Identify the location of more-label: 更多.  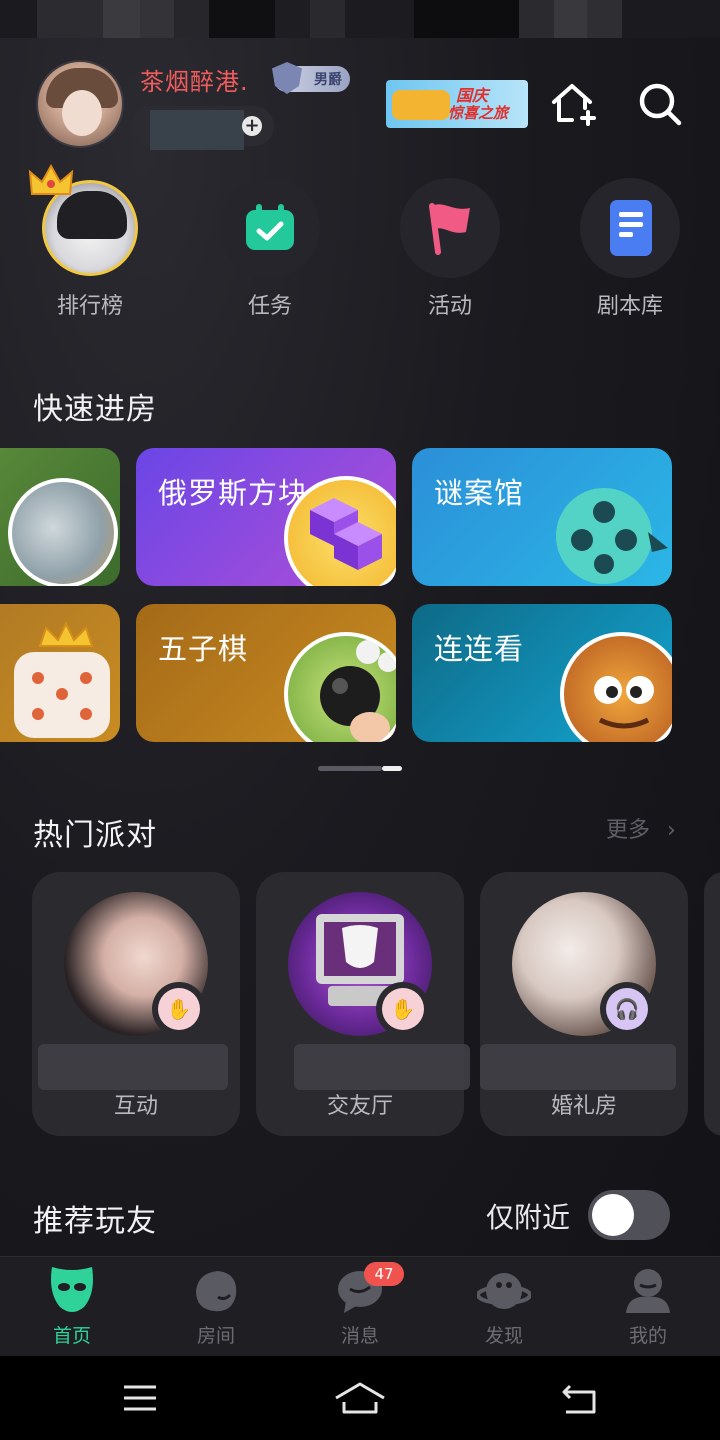
(628, 830).